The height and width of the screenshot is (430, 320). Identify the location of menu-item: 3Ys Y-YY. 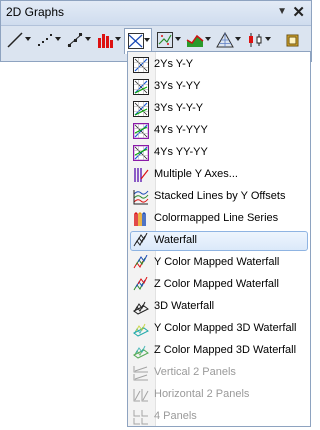
(219, 87).